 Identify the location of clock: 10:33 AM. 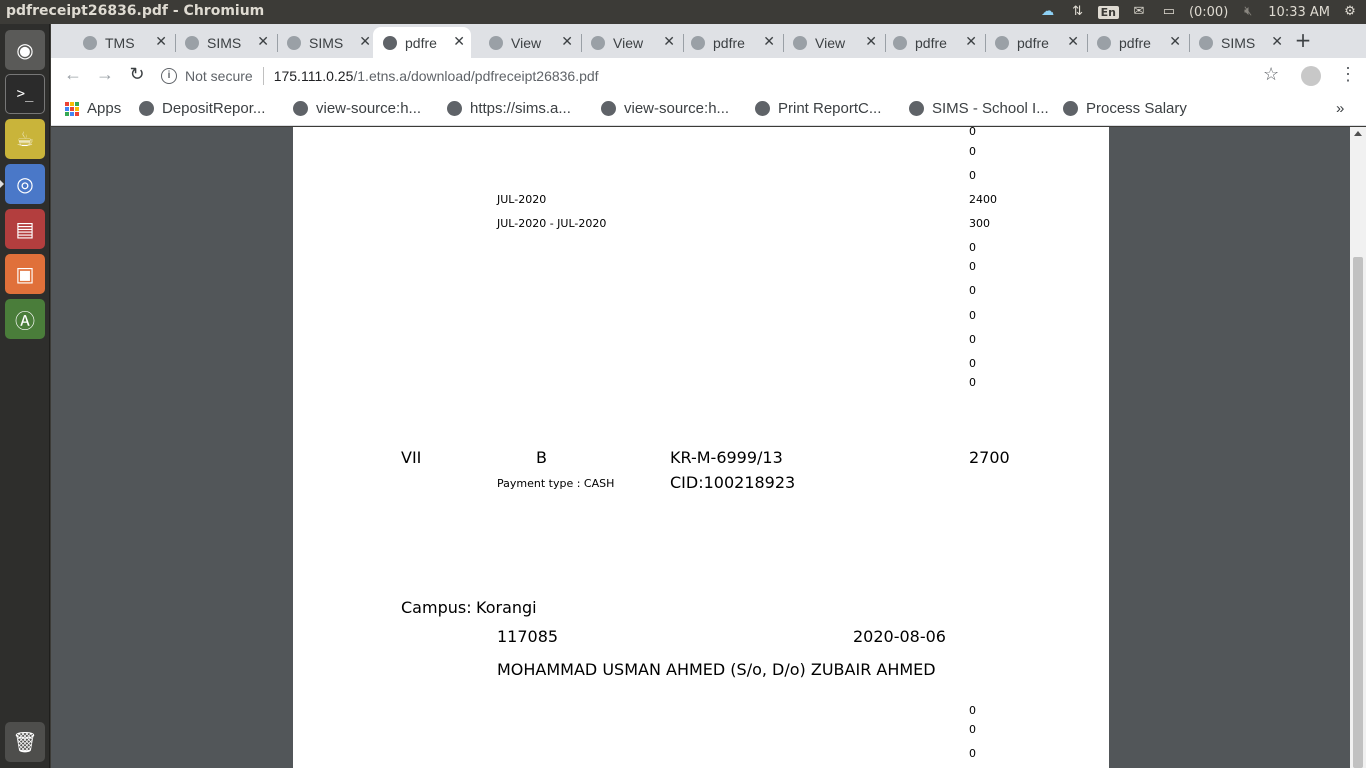
(1299, 12).